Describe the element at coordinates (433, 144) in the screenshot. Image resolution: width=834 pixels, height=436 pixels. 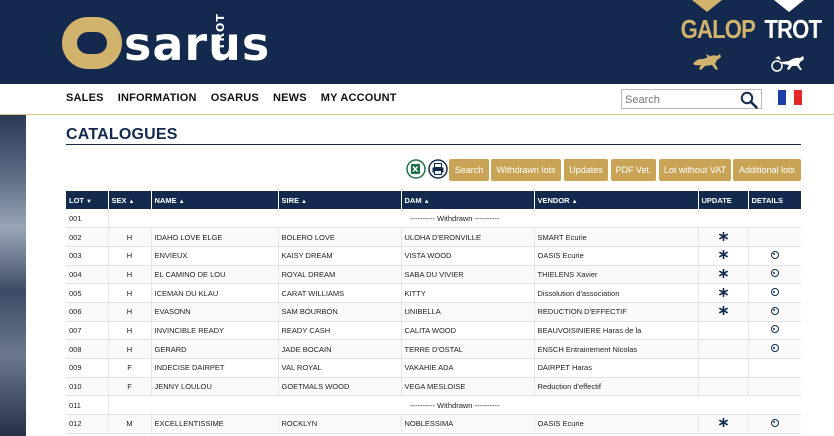
I see `title-underline` at that location.